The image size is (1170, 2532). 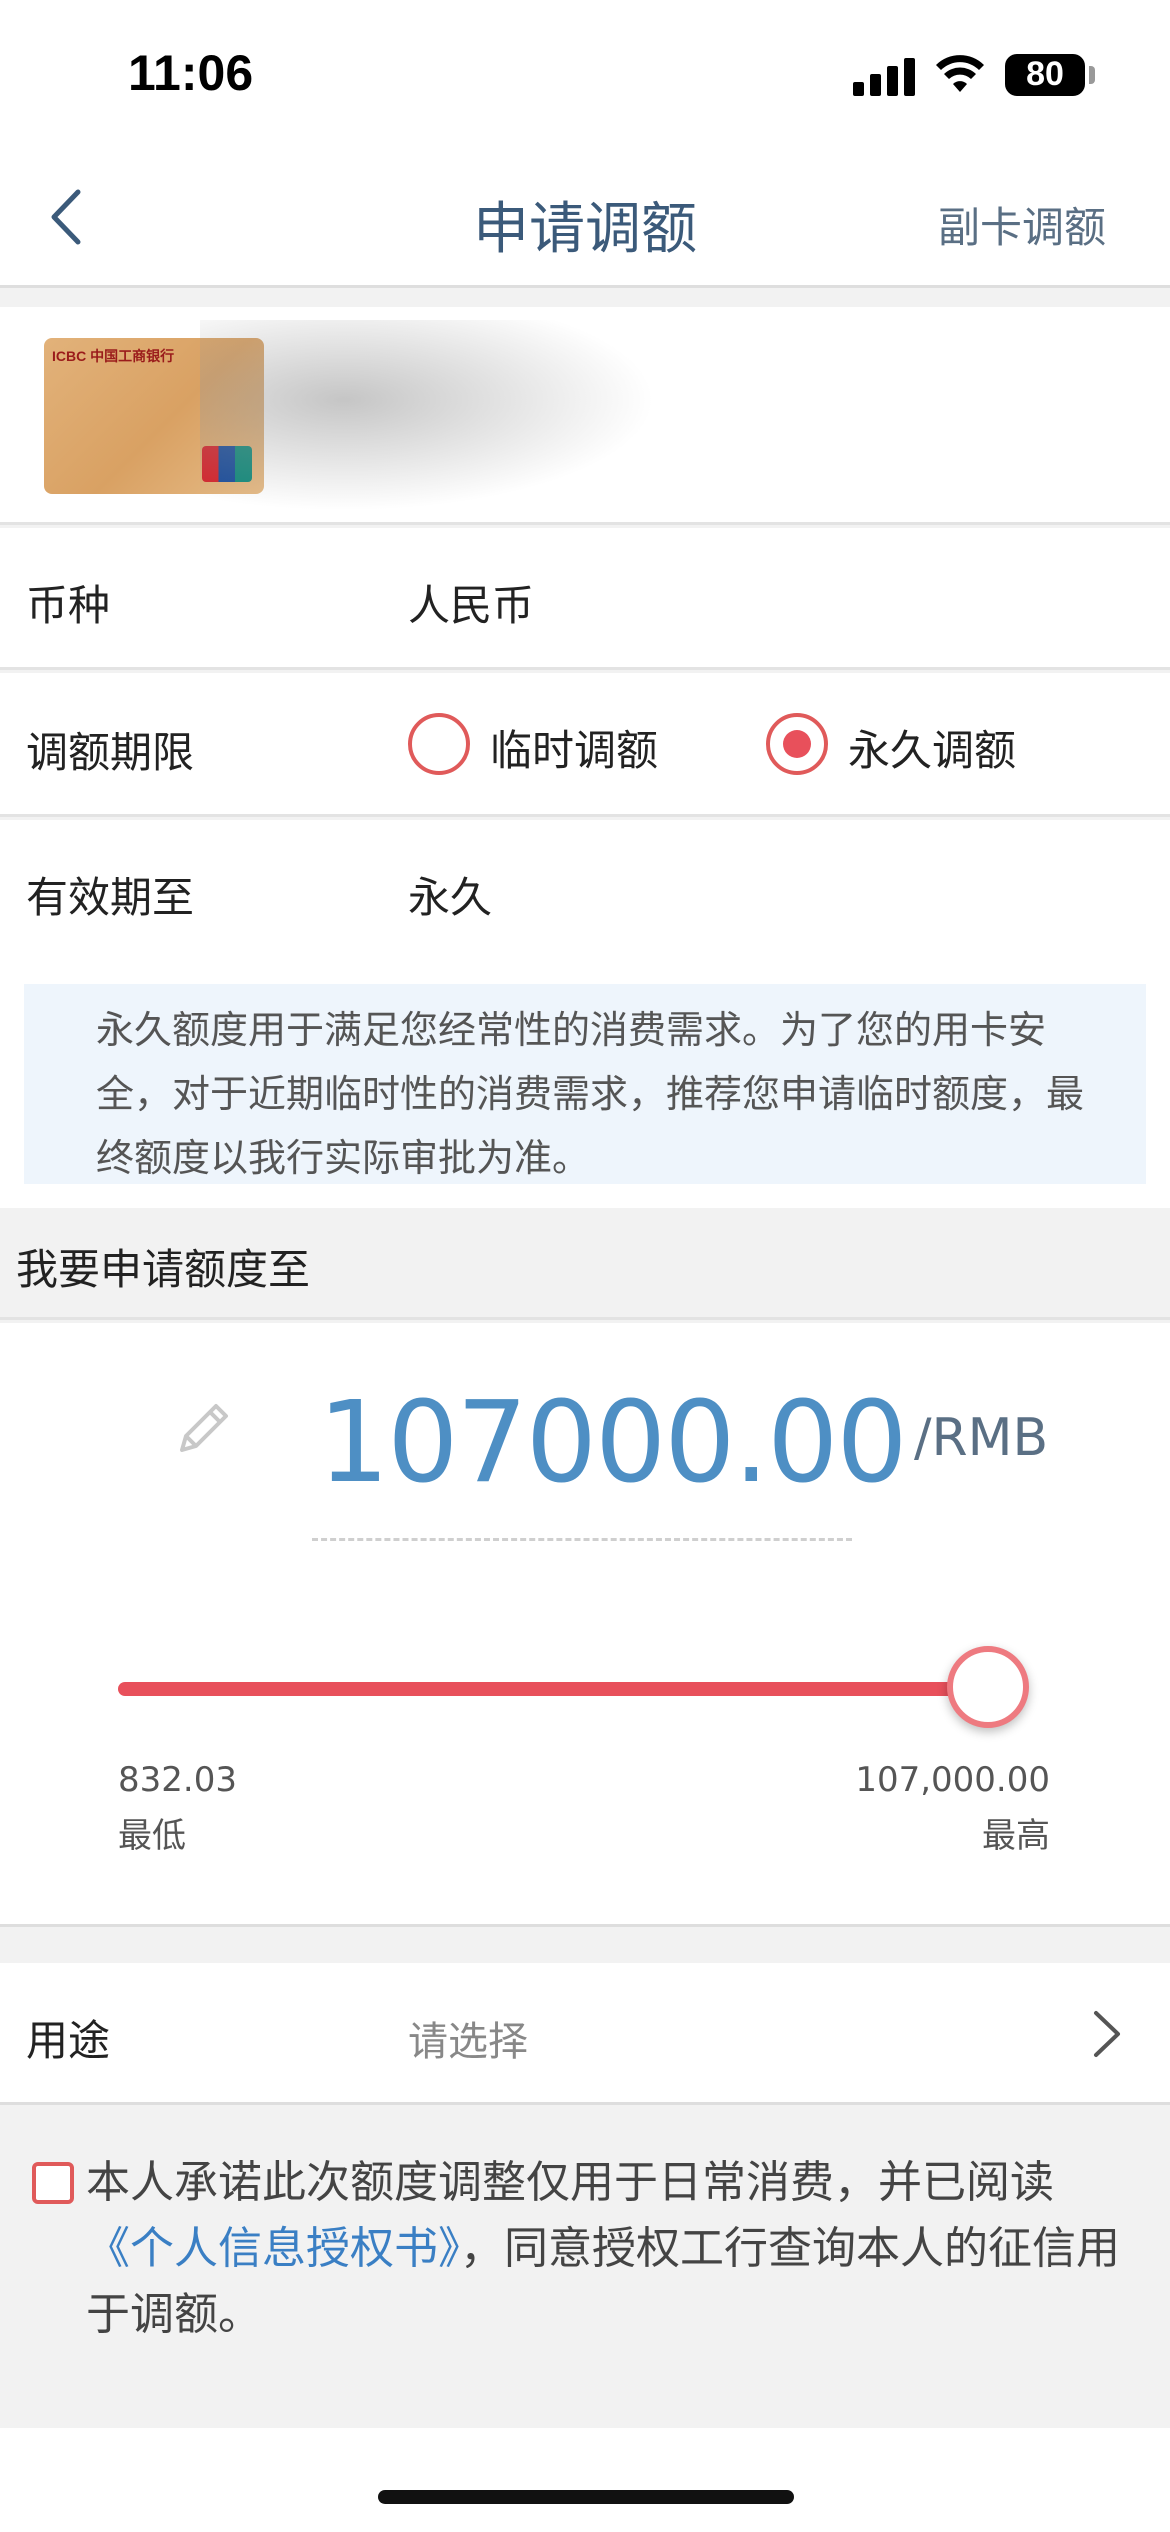 What do you see at coordinates (53, 2183) in the screenshot?
I see `agreement-checkbox` at bounding box center [53, 2183].